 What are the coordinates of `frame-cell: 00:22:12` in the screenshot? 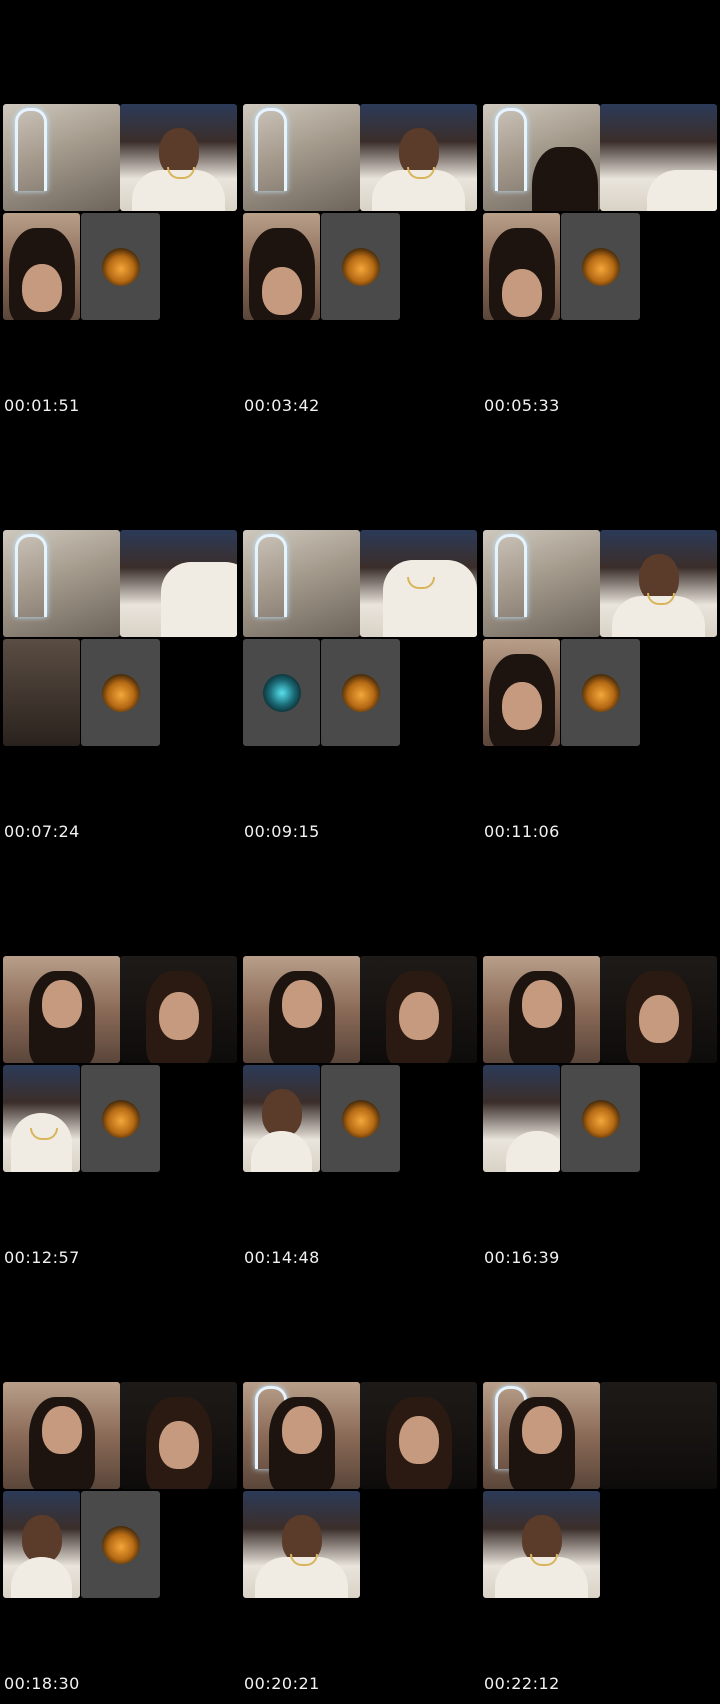 It's located at (598, 1491).